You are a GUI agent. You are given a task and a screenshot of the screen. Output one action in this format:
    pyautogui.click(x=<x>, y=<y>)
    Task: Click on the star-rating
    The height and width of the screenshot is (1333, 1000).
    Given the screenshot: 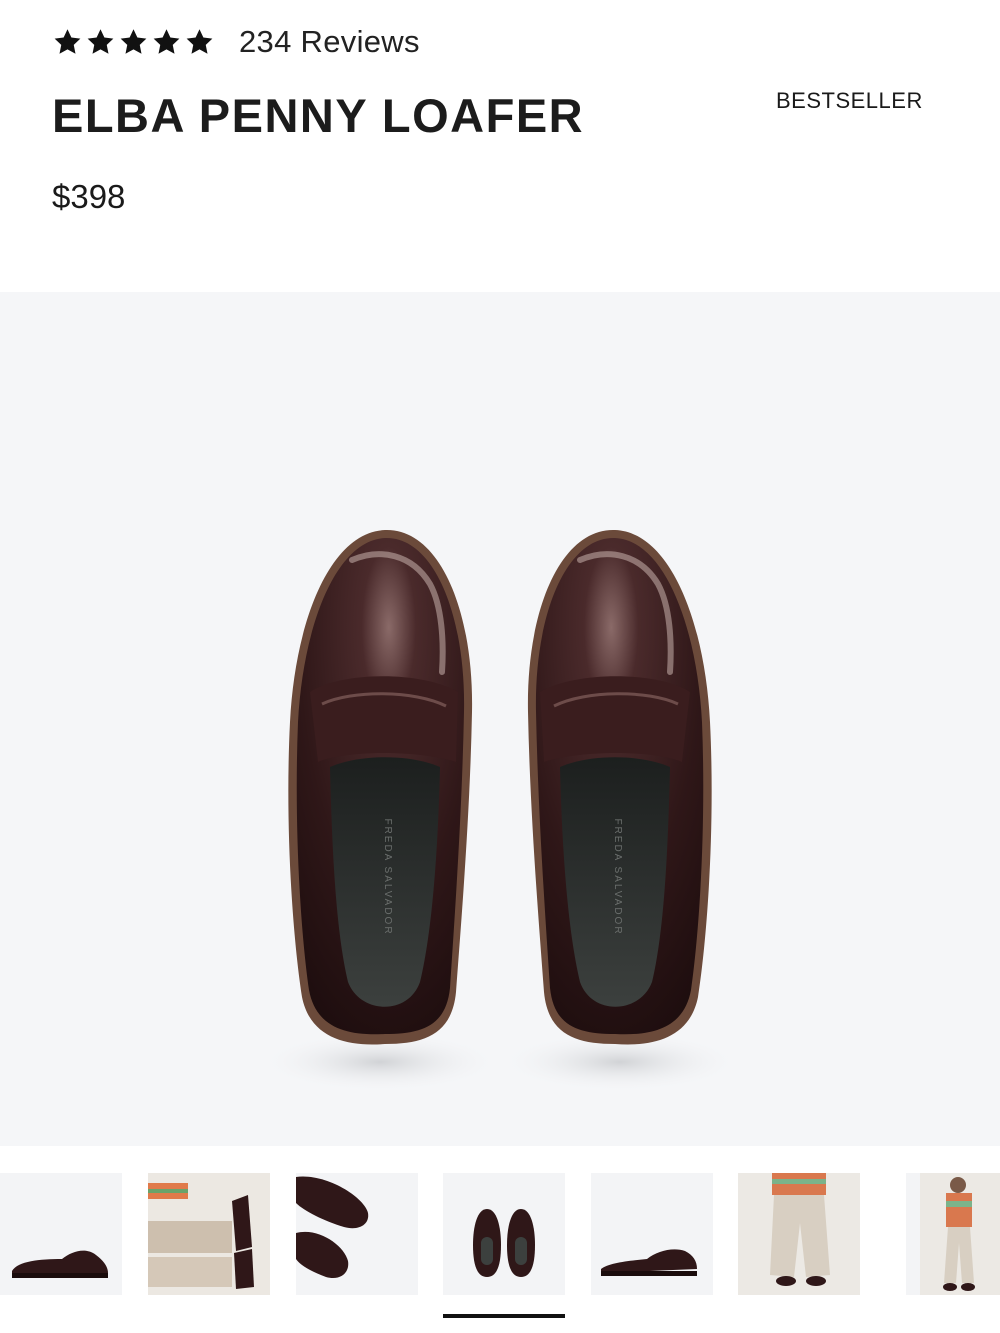 What is the action you would take?
    pyautogui.click(x=133, y=42)
    